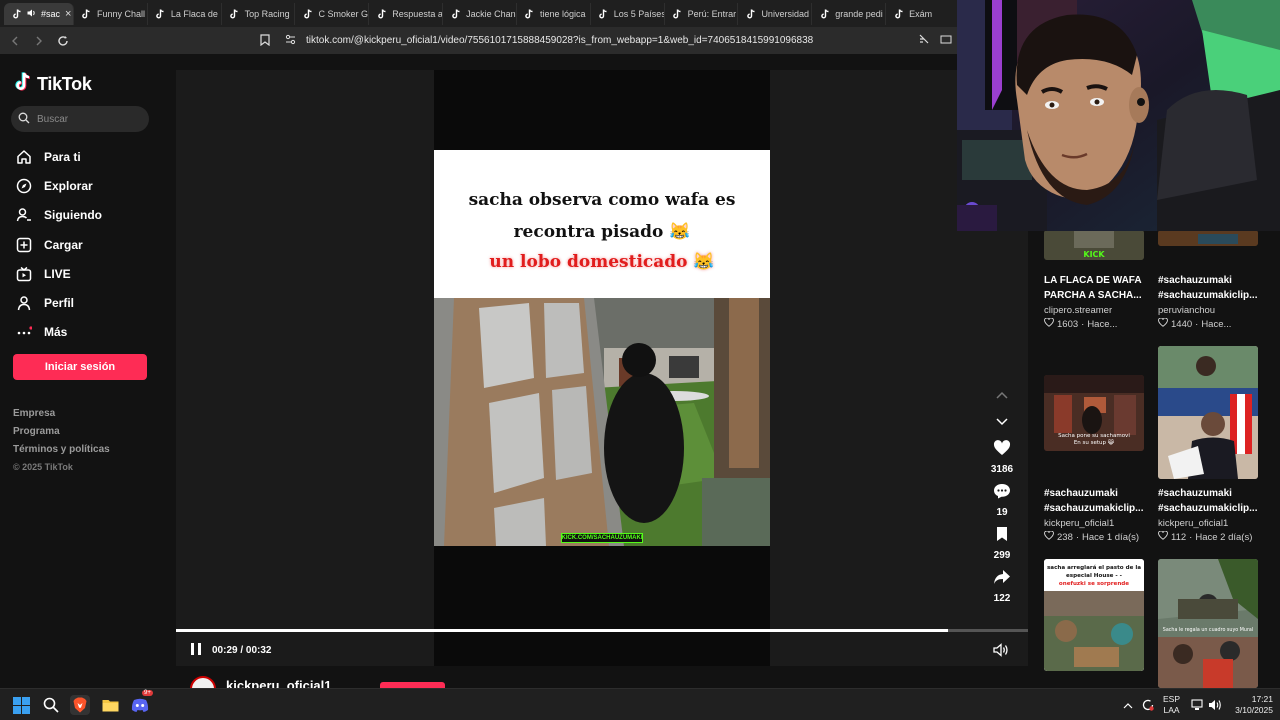  What do you see at coordinates (196, 650) in the screenshot?
I see `pause-icon` at bounding box center [196, 650].